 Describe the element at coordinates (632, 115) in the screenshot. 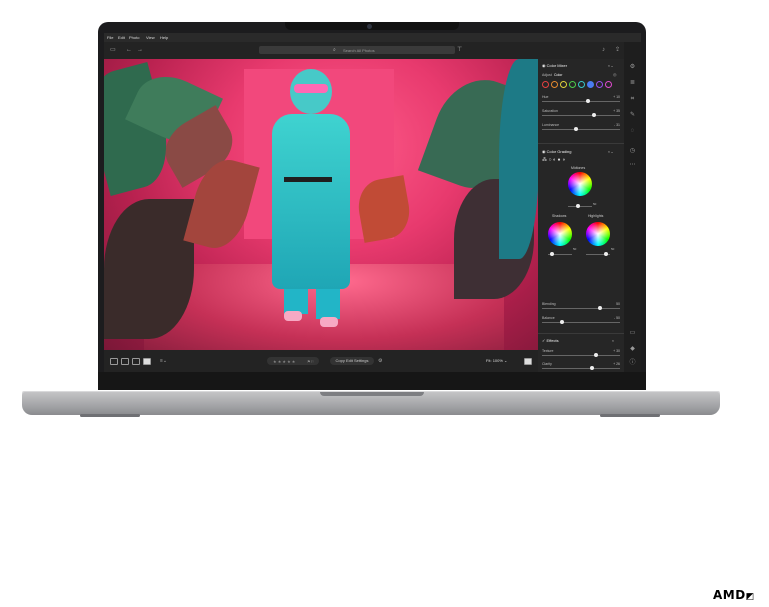

I see `healing-brush-icon: ✎` at that location.